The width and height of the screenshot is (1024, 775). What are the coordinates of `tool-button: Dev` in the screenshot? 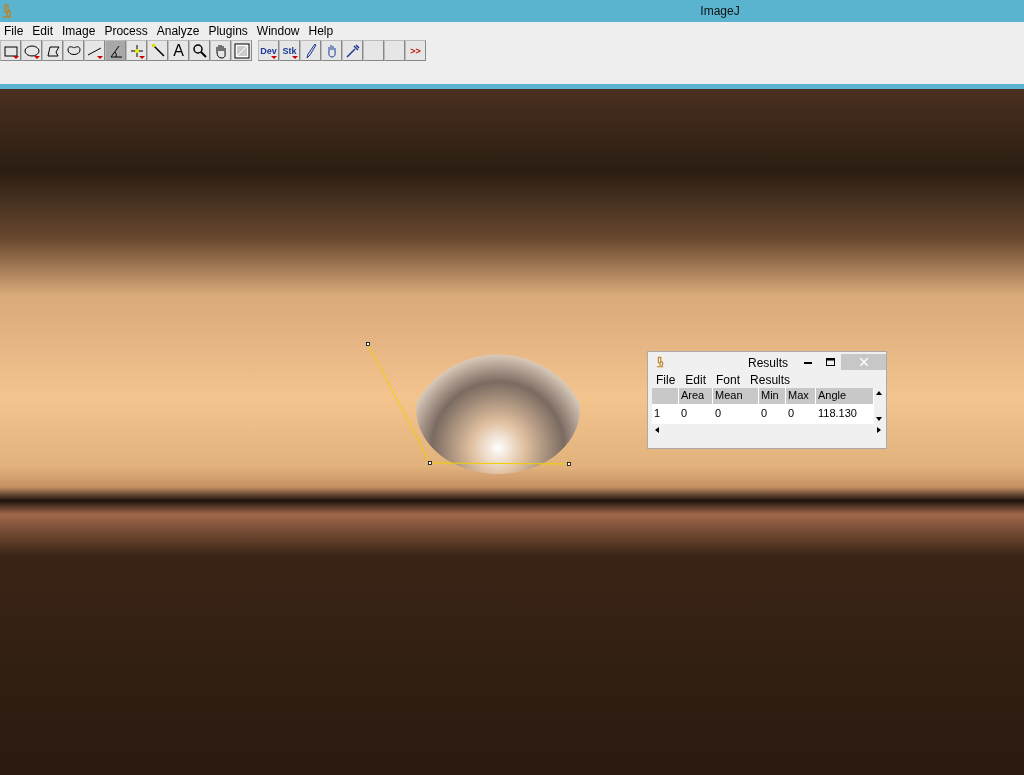 It's located at (268, 50).